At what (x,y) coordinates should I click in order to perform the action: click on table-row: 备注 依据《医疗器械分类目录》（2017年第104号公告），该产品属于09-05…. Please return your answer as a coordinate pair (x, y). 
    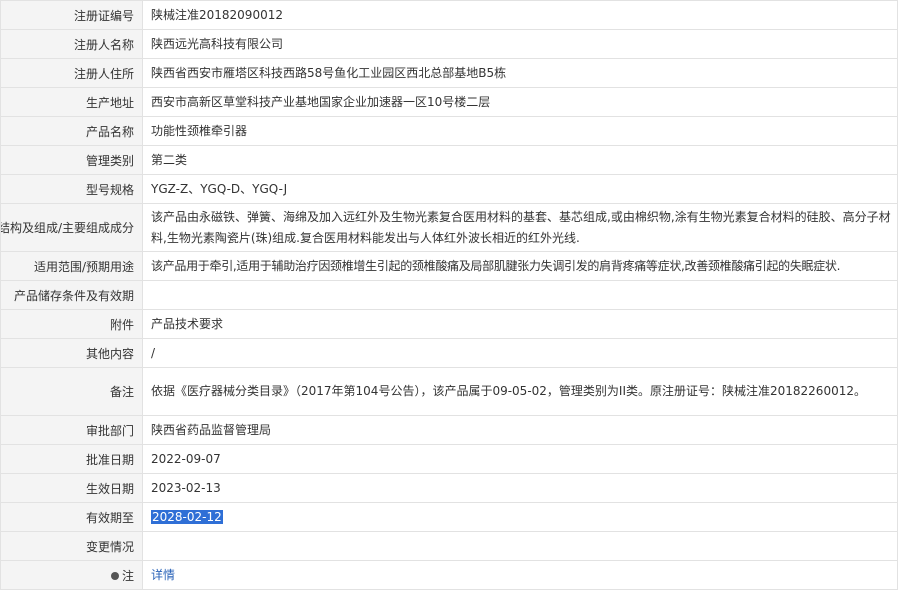
    Looking at the image, I should click on (449, 391).